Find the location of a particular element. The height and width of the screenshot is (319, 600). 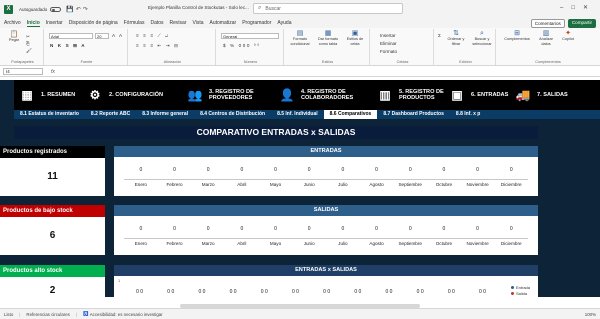

nav-configuracion-button: ⚙ 2. CONFIGURACIÓN is located at coordinates (134, 95).